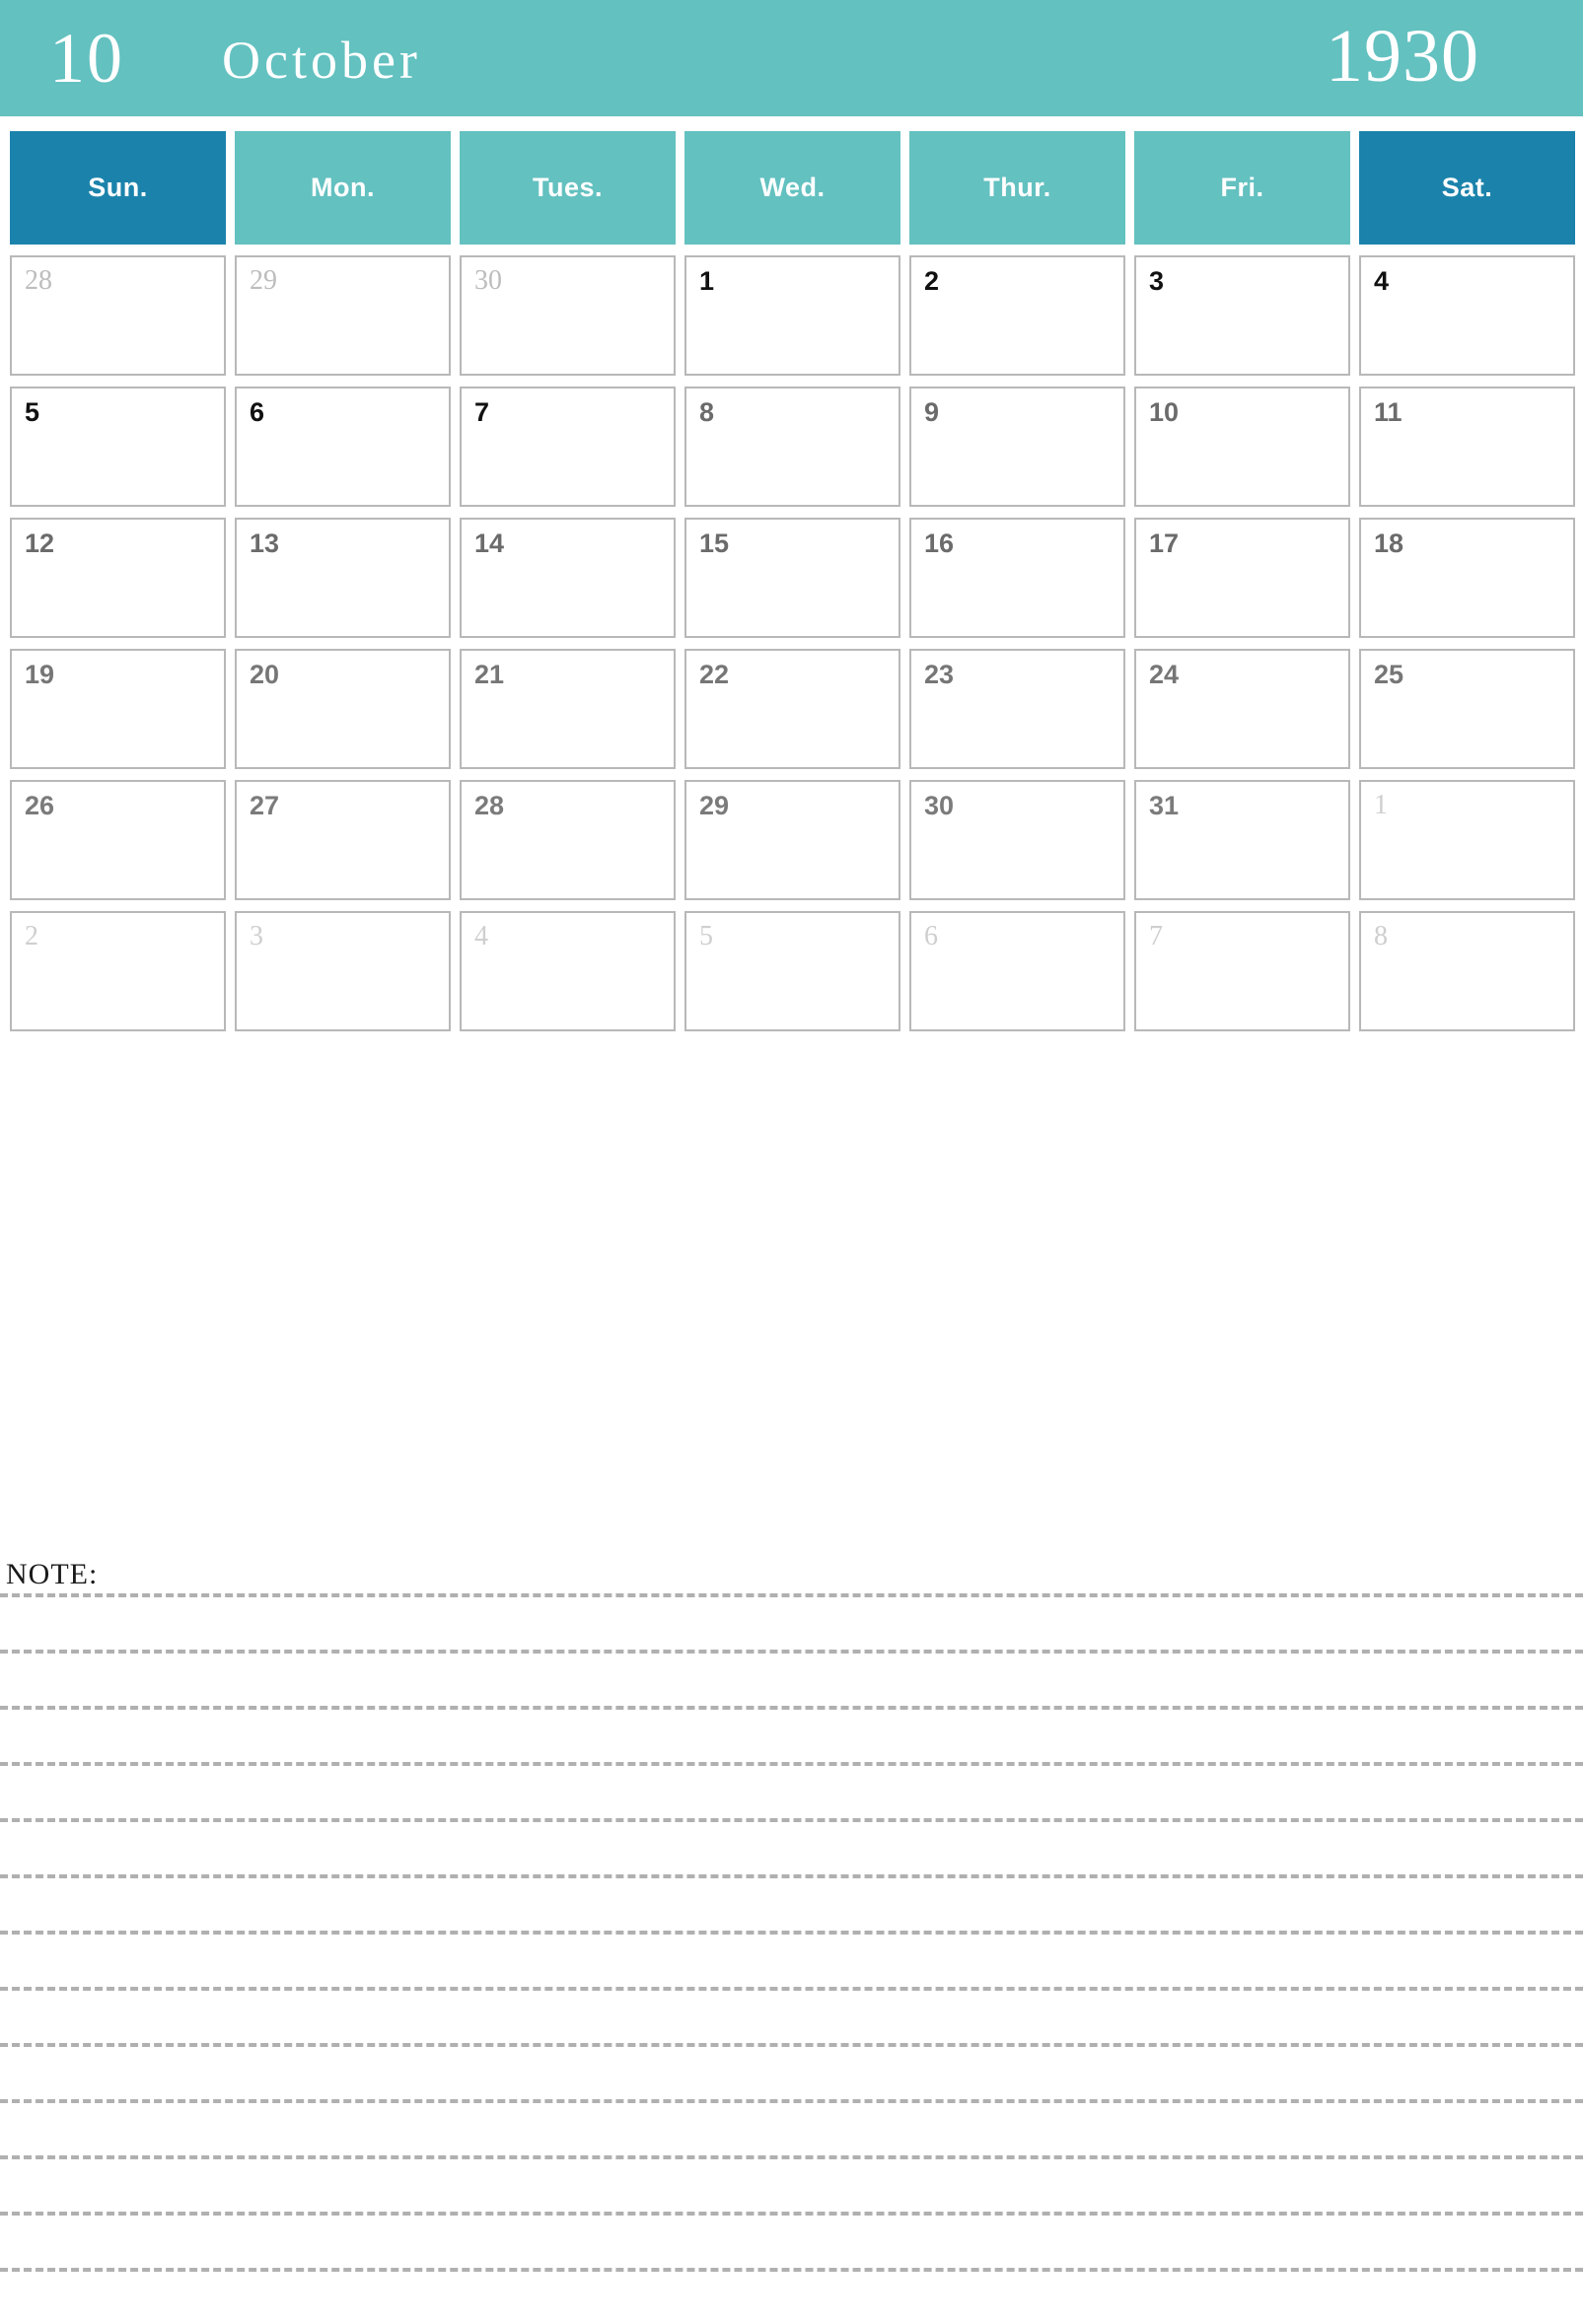  Describe the element at coordinates (343, 578) in the screenshot. I see `day-cell: 13` at that location.